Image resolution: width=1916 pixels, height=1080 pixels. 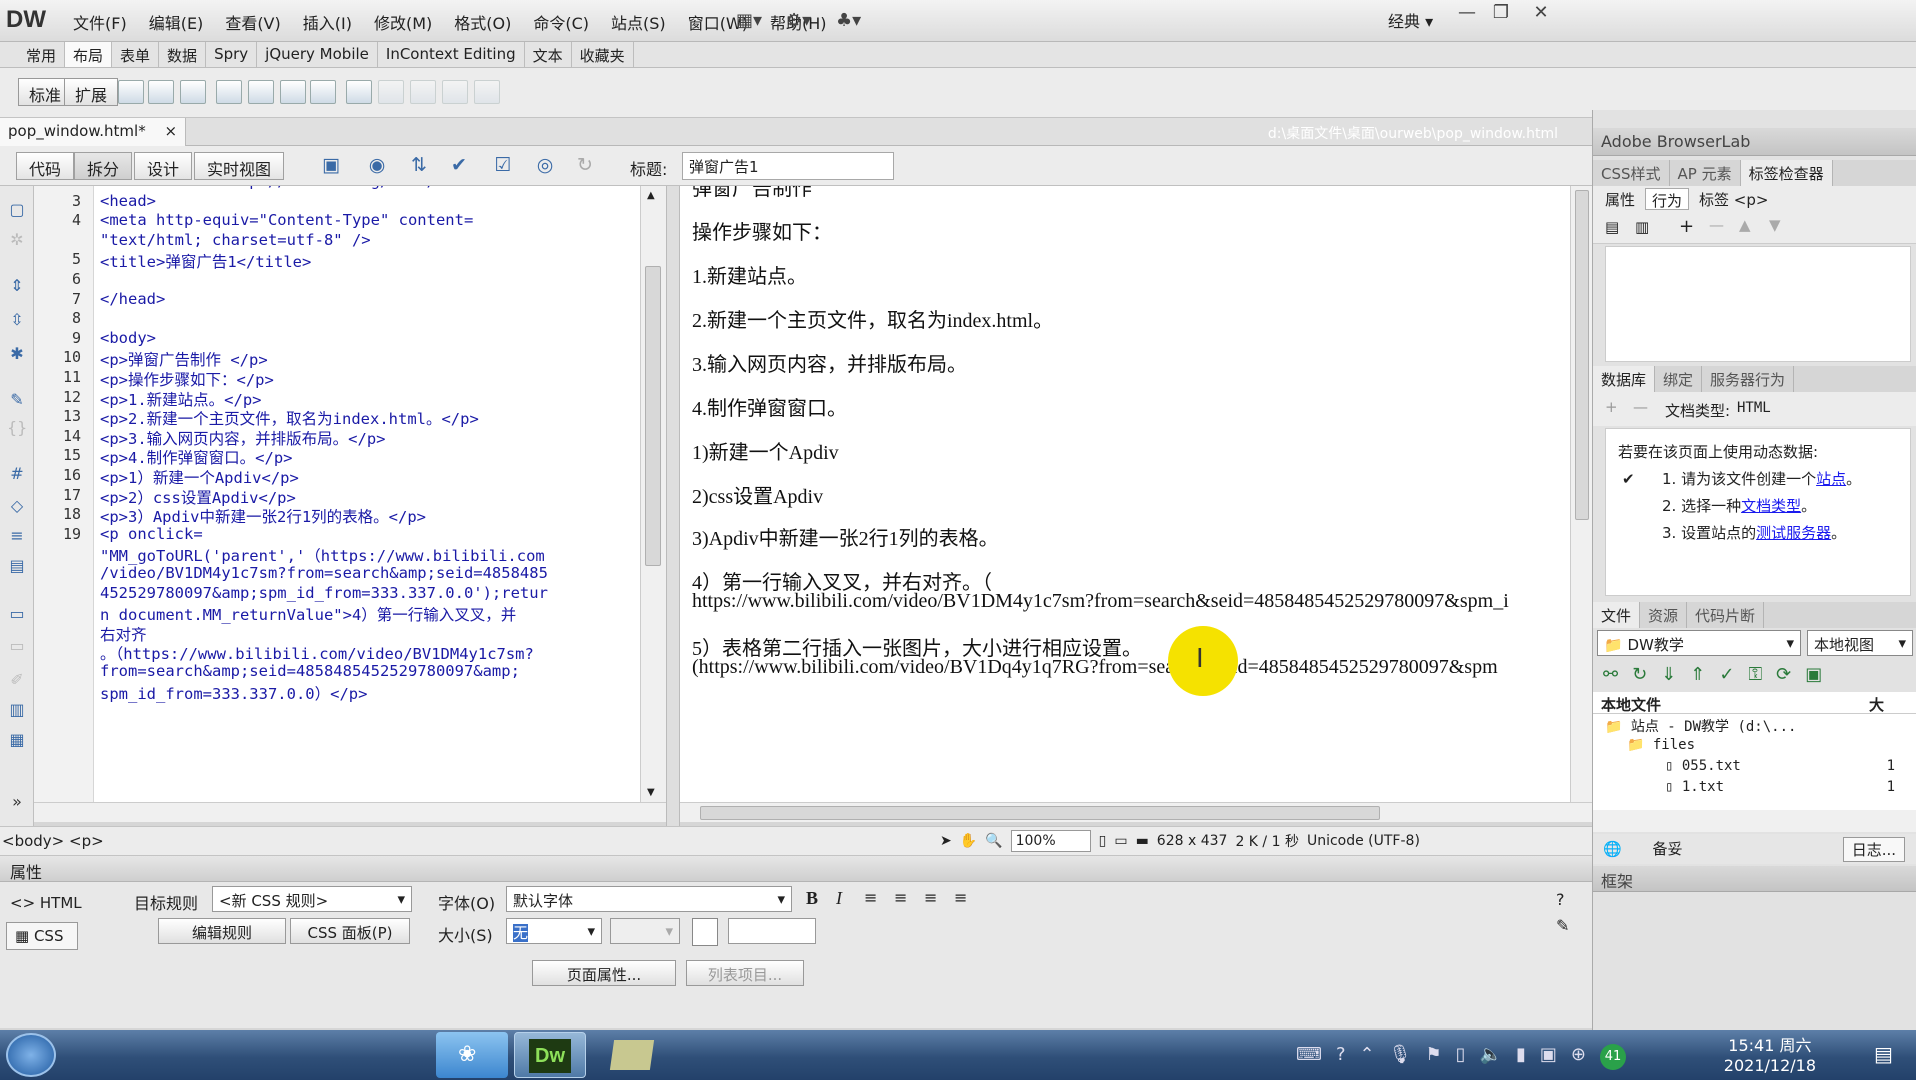 I want to click on italic-button: I, so click(x=839, y=898).